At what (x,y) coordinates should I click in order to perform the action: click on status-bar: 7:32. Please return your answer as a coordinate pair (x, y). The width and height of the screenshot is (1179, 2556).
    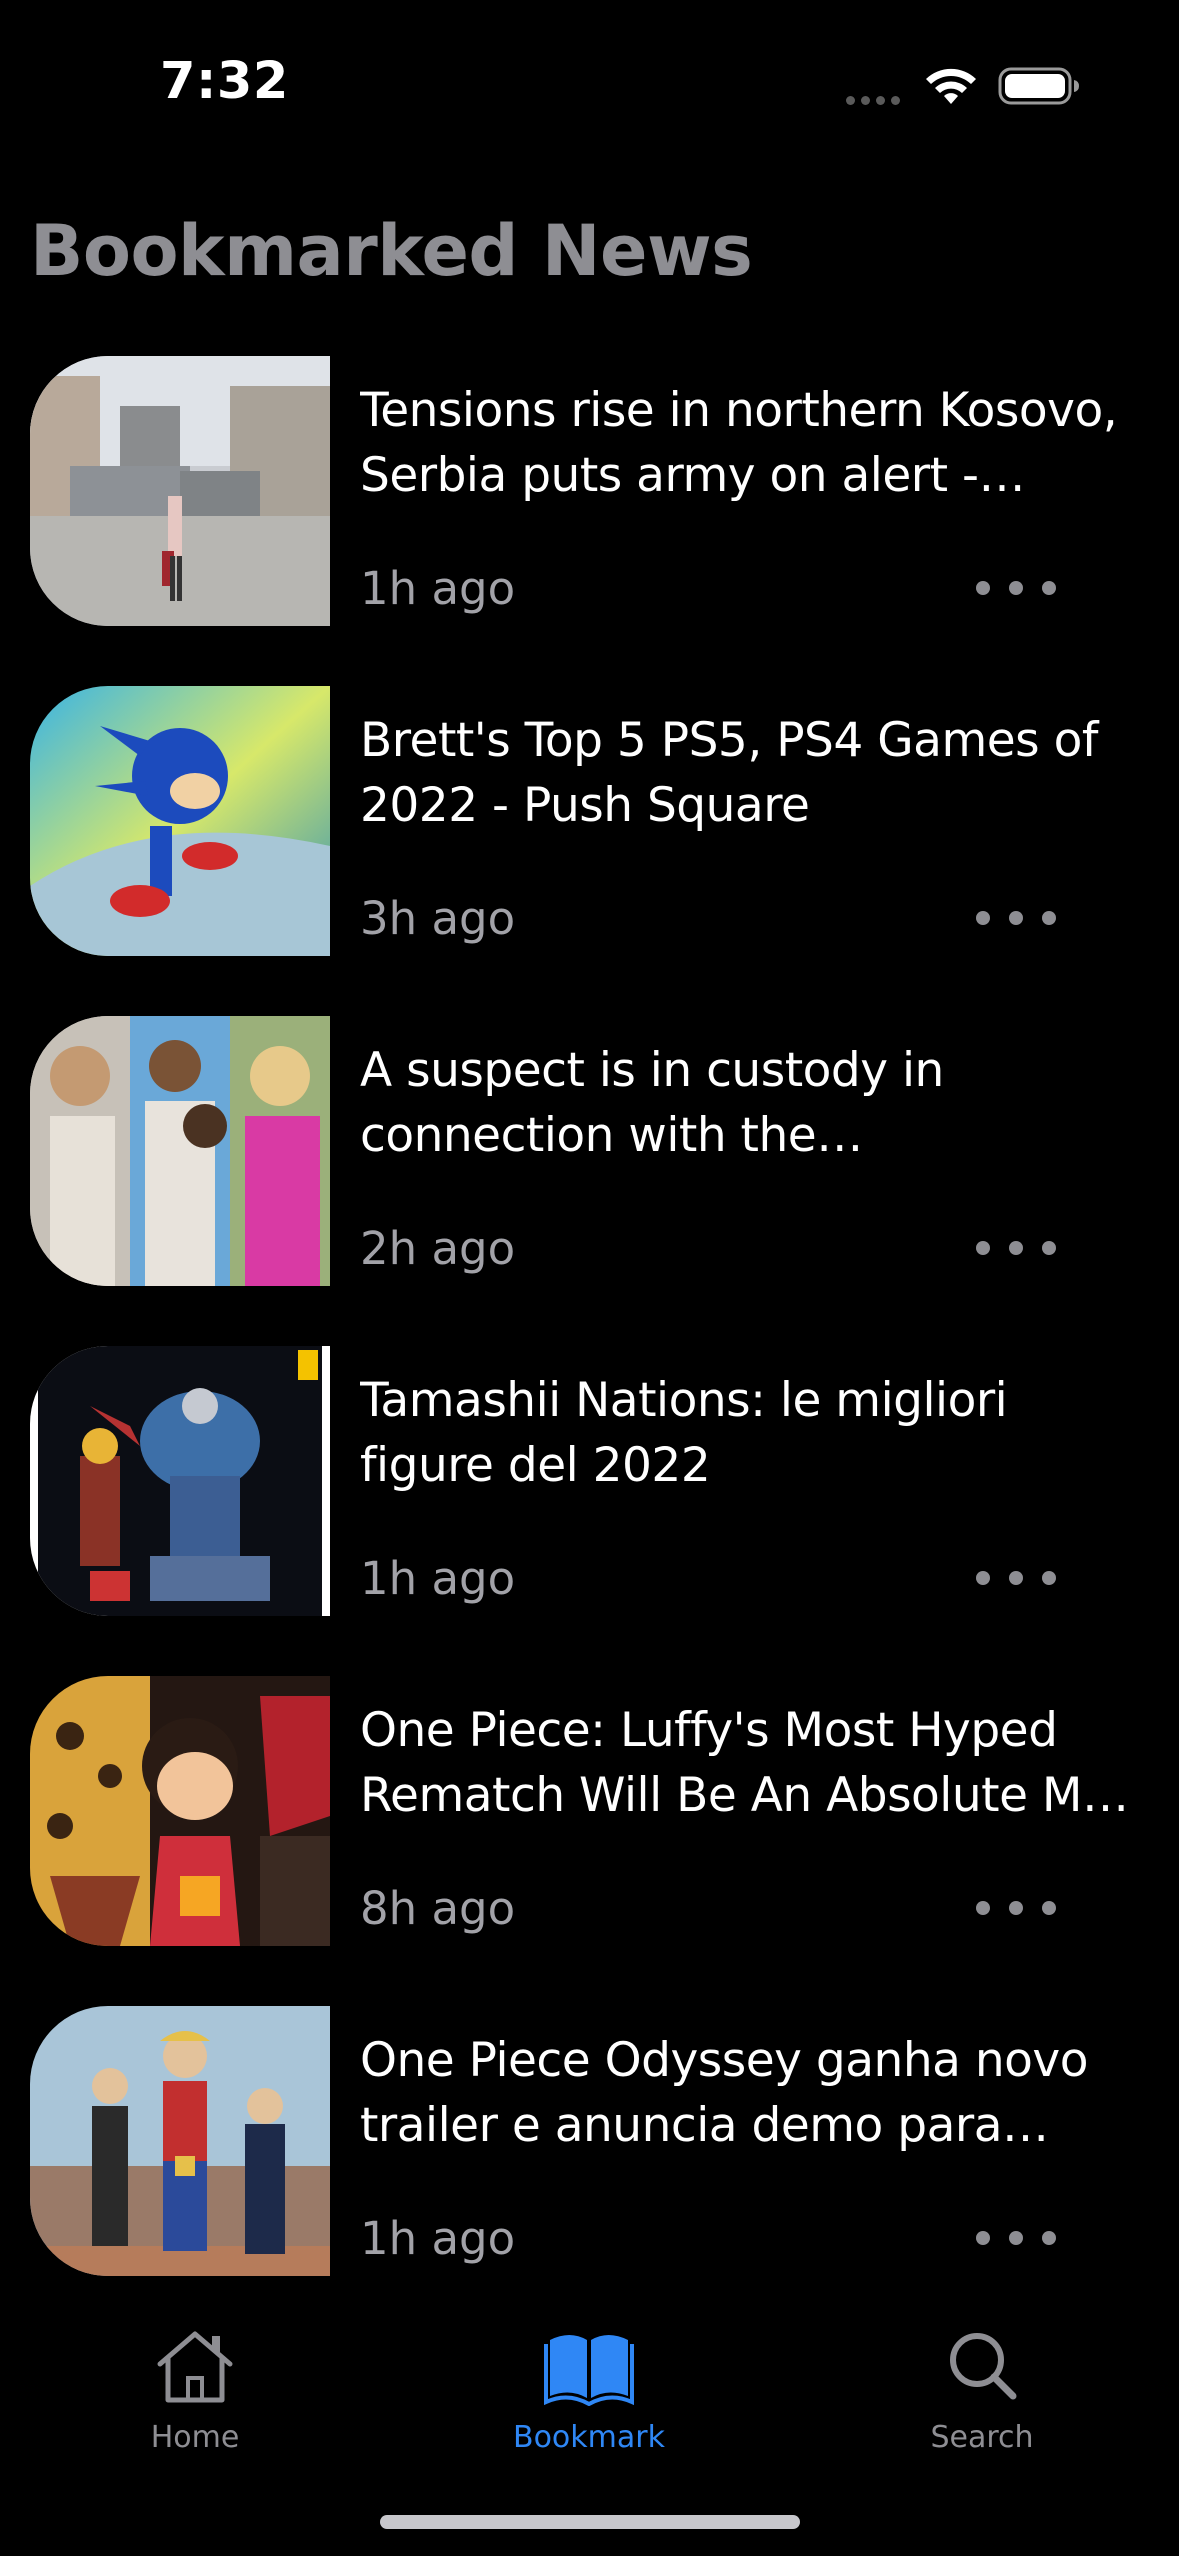
    Looking at the image, I should click on (589, 75).